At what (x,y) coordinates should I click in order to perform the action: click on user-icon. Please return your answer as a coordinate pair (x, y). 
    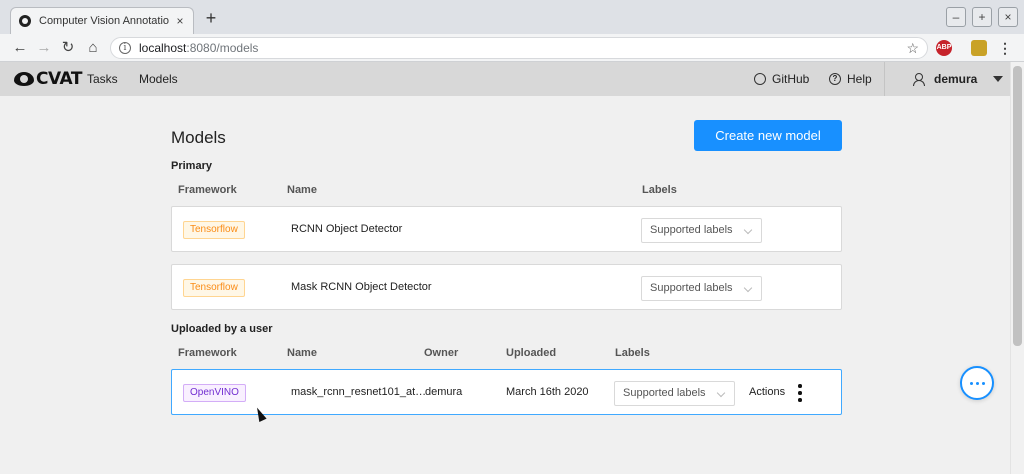
    Looking at the image, I should click on (918, 79).